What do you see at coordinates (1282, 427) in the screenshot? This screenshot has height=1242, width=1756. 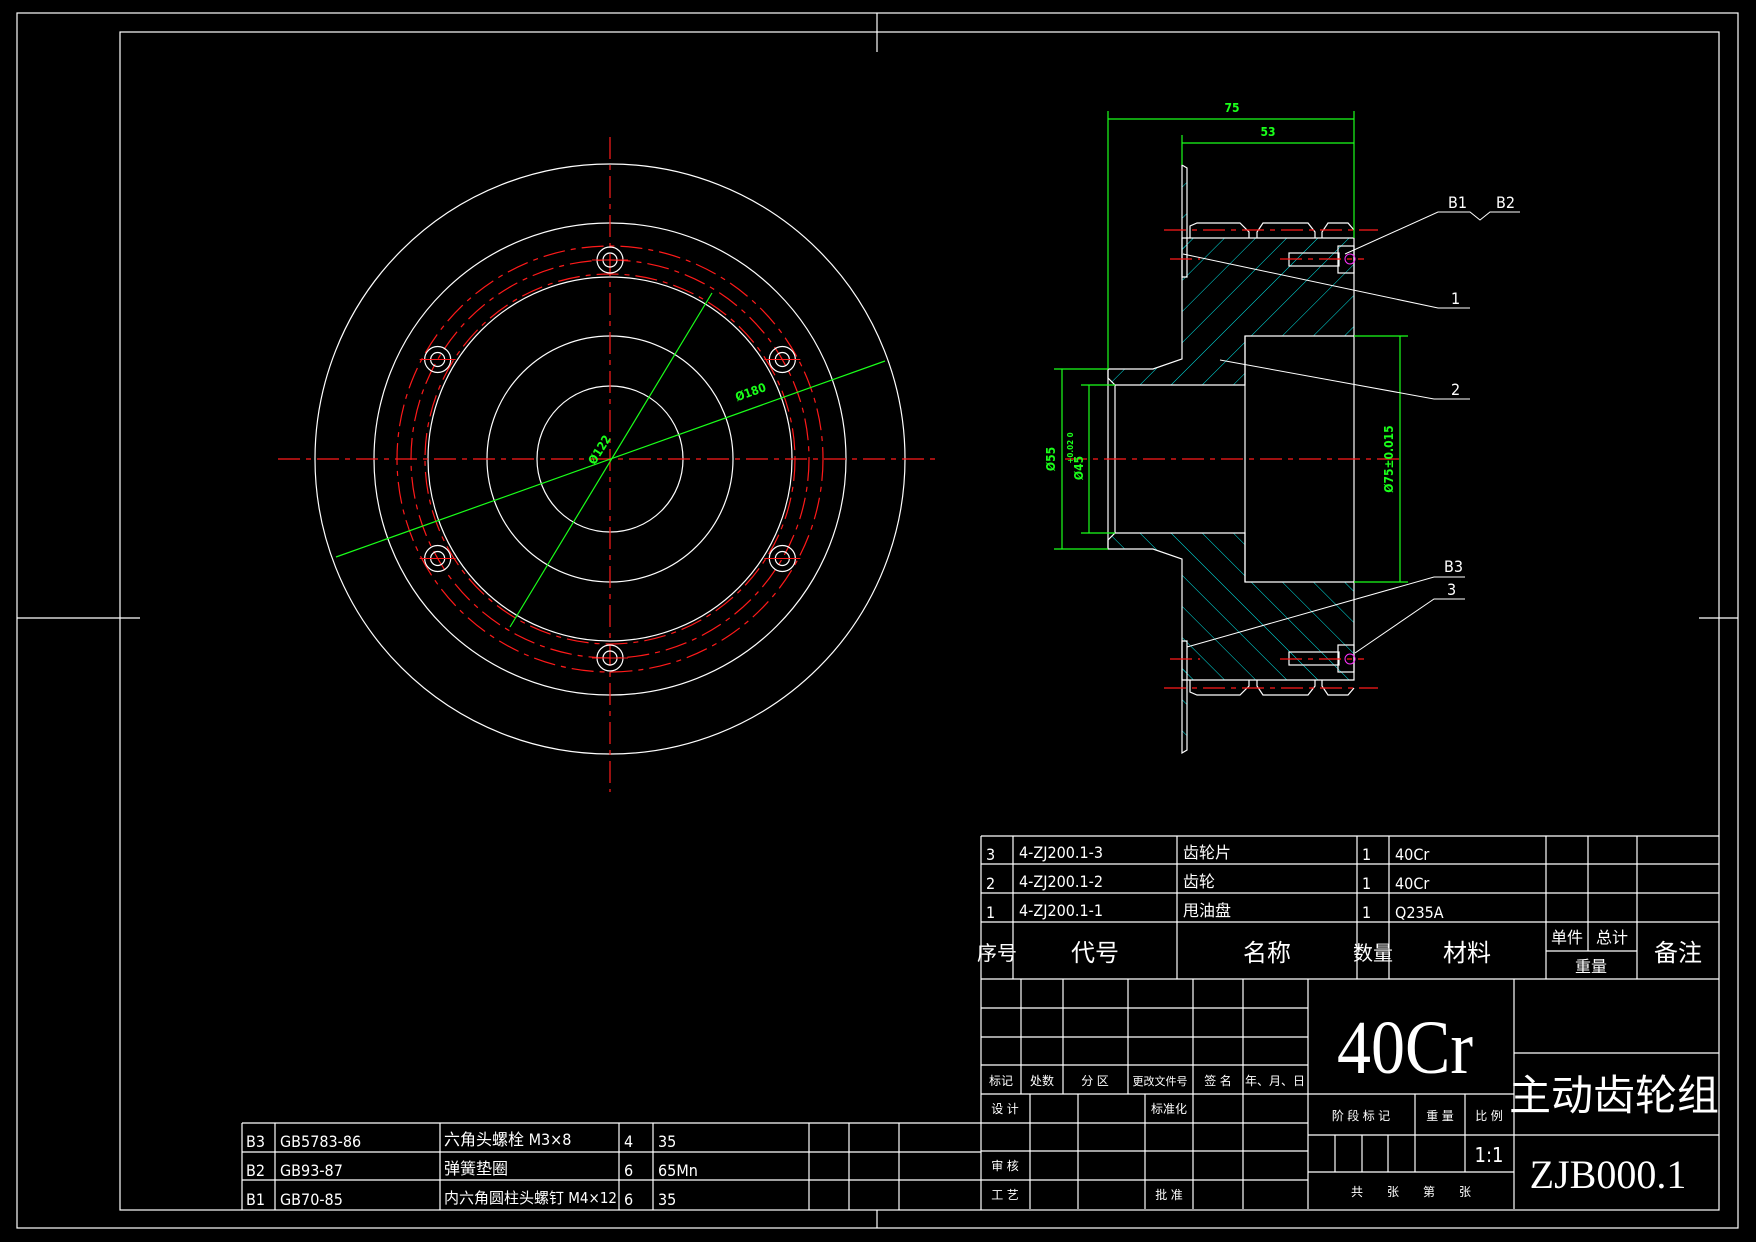 I see `section-view: 75 53 Ø55 Ø45 +0.02 0 Ø75±0.015 B1 B2 1` at bounding box center [1282, 427].